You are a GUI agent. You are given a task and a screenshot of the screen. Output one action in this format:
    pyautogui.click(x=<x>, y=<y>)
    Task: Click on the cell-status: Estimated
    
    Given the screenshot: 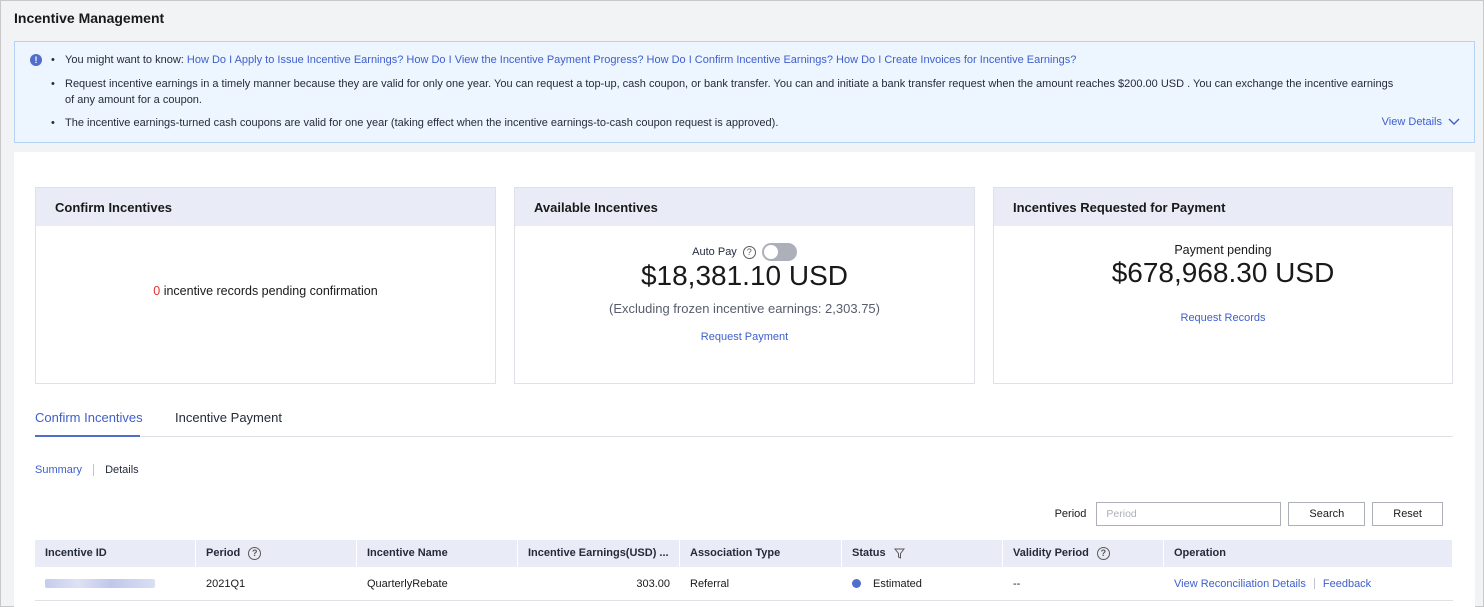 What is the action you would take?
    pyautogui.click(x=922, y=583)
    